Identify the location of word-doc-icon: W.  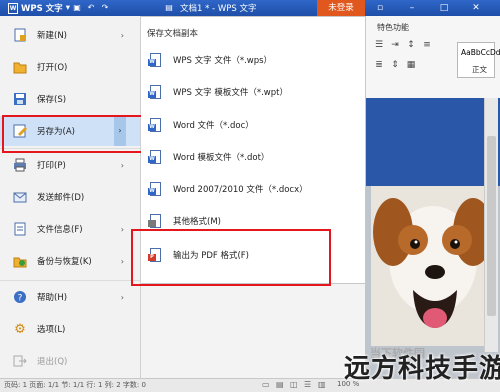
(155, 125).